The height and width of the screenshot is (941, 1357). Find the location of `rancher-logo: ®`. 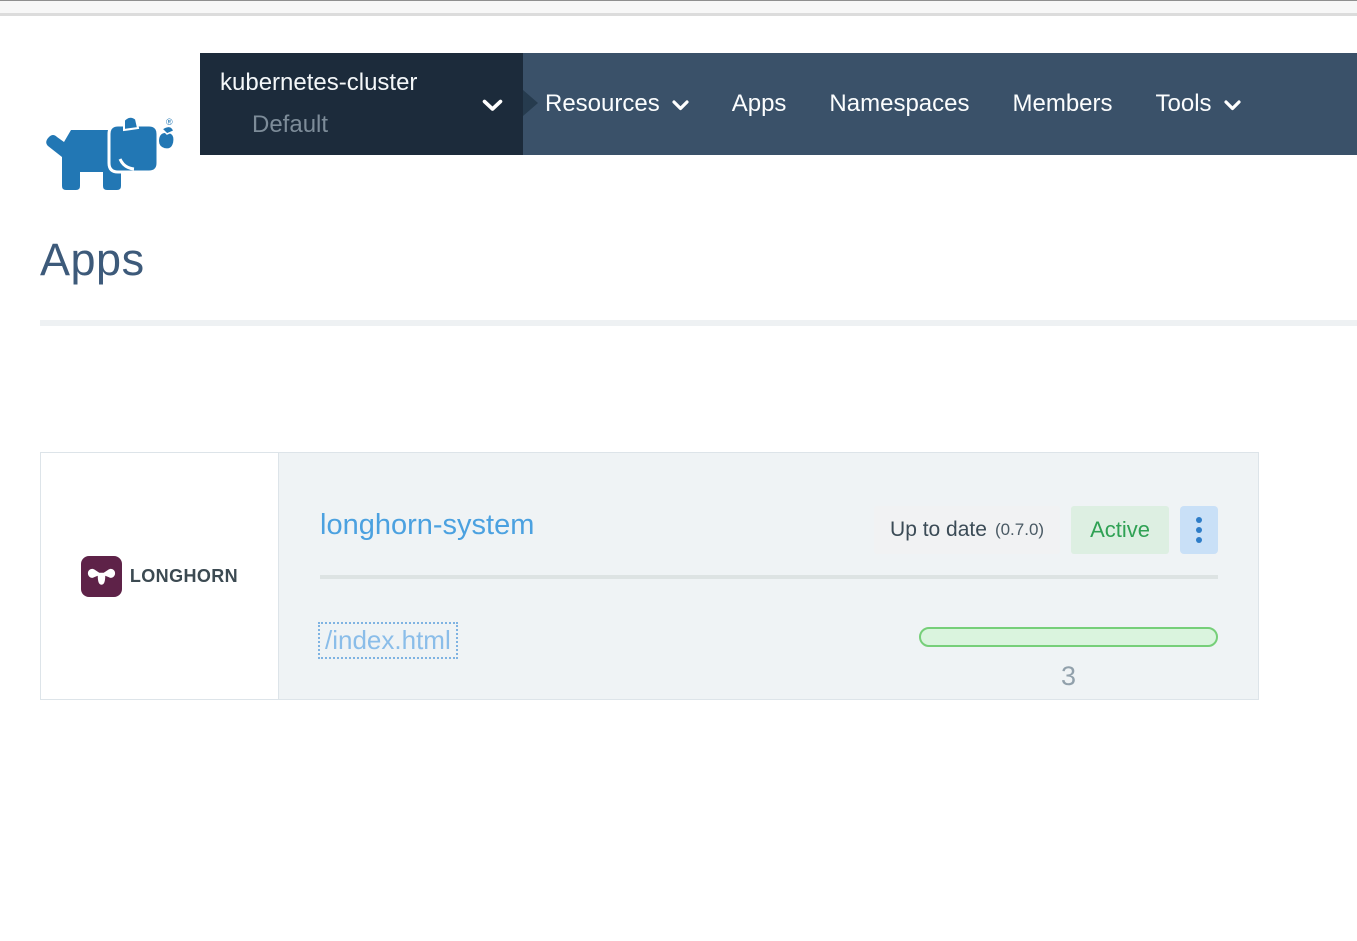

rancher-logo: ® is located at coordinates (107, 156).